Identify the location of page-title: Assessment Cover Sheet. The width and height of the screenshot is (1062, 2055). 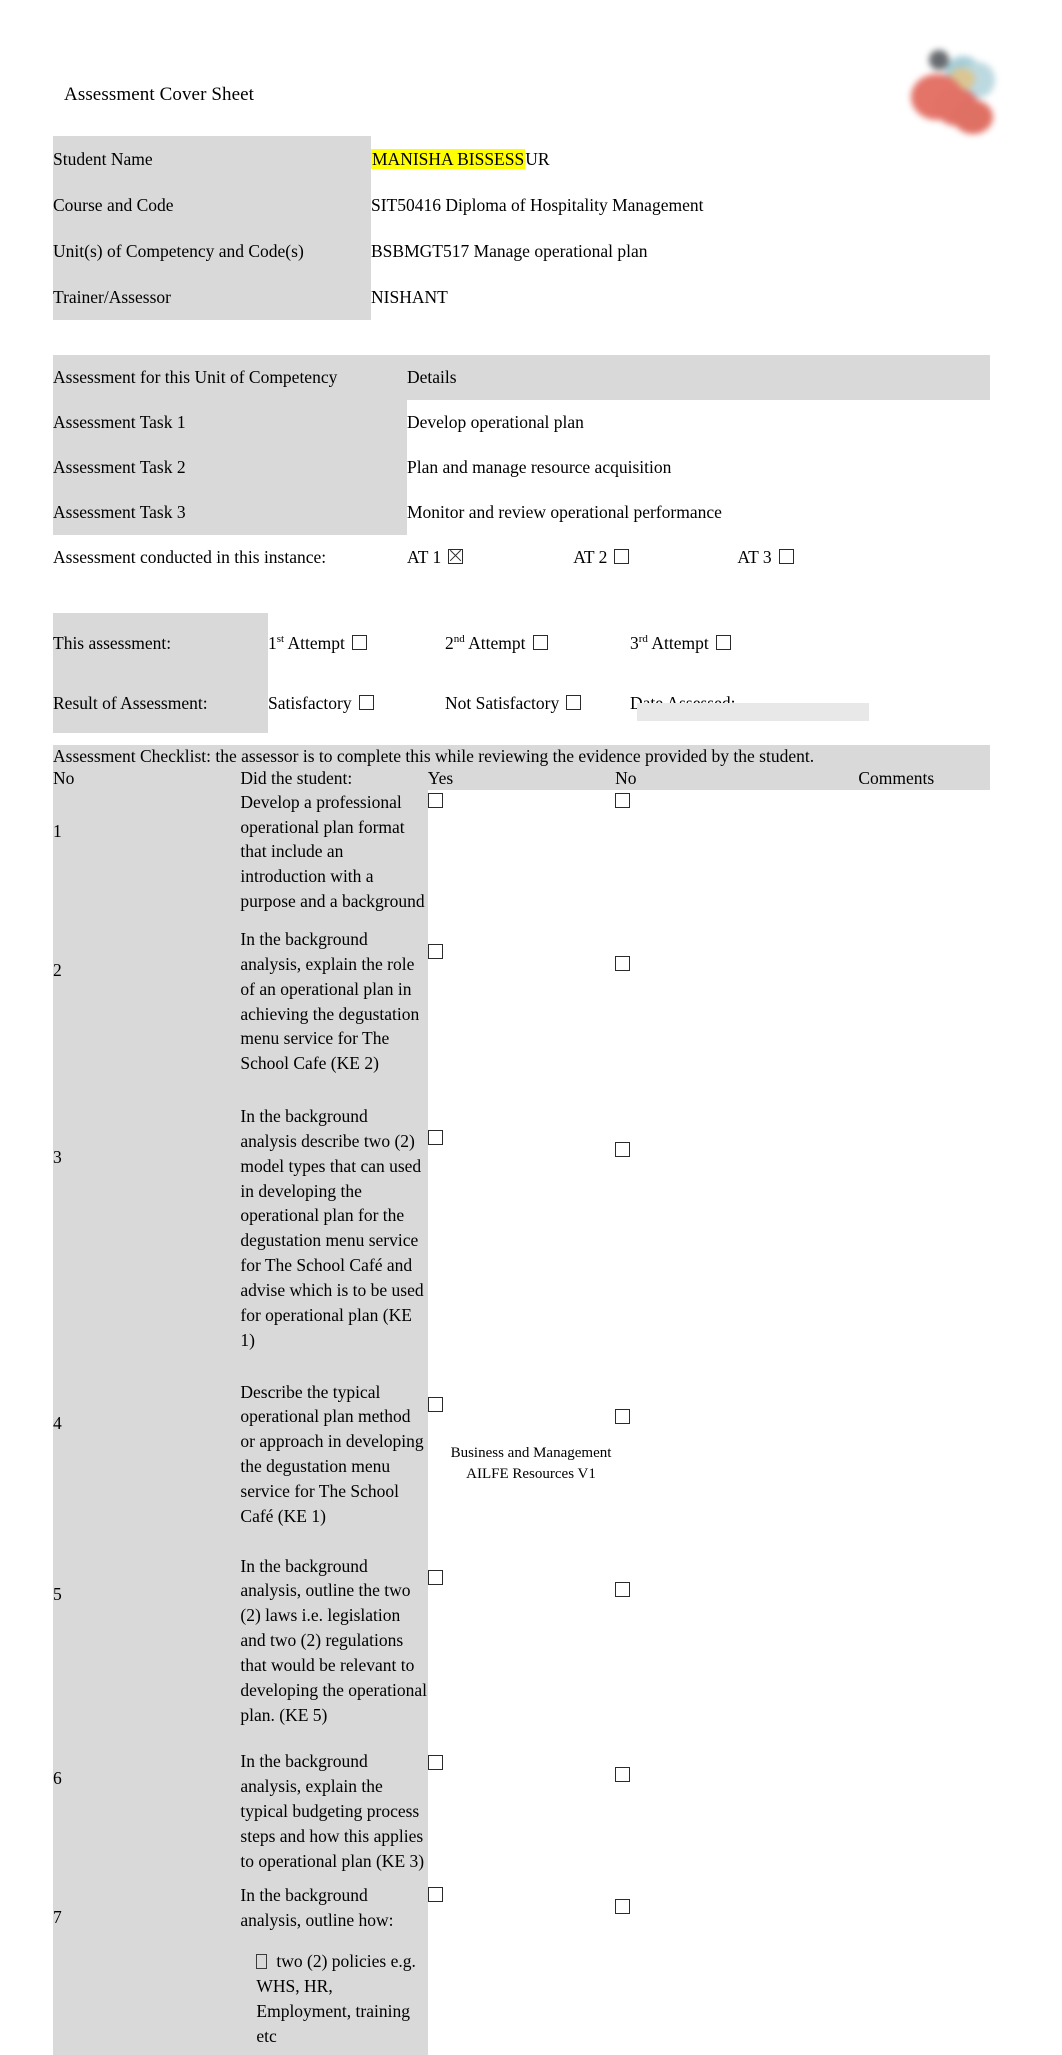
(159, 94).